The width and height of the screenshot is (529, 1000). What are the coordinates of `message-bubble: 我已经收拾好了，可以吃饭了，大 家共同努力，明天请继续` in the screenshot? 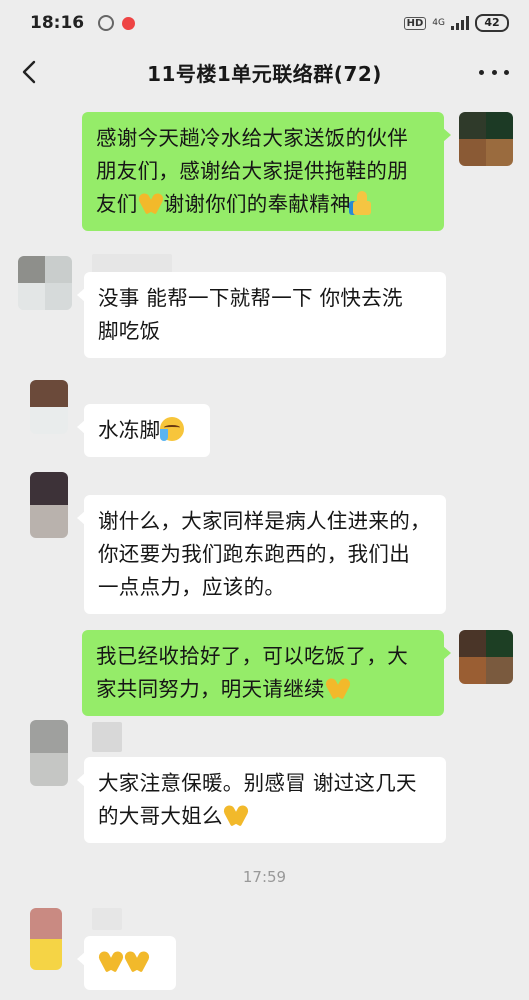 It's located at (266, 673).